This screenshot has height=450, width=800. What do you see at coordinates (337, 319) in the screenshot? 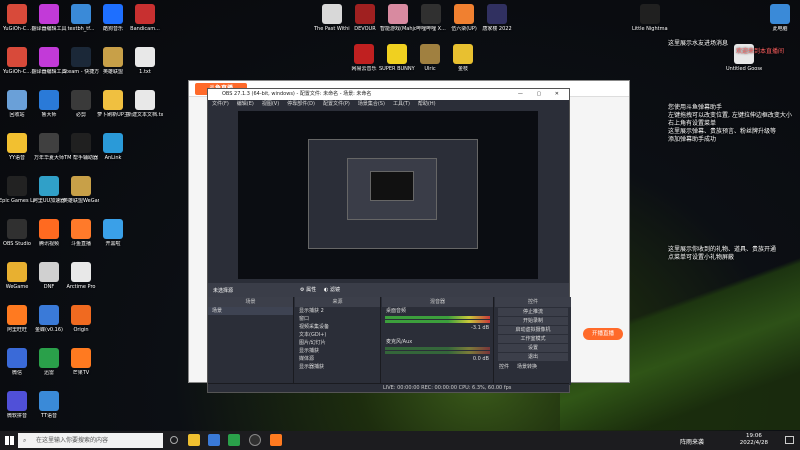
I see `source-item: 窗口` at bounding box center [337, 319].